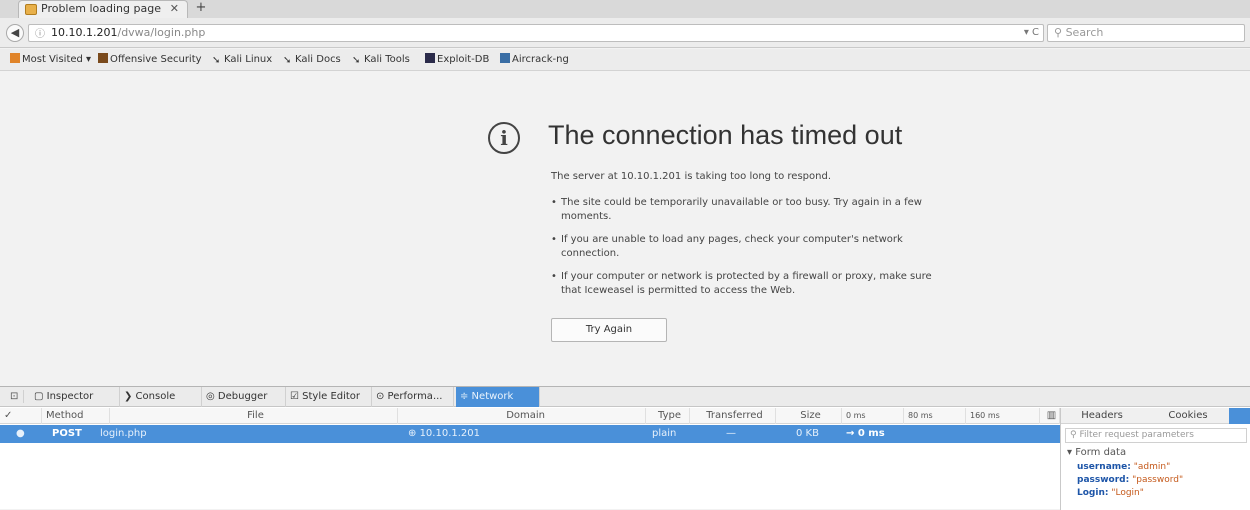 Image resolution: width=1250 pixels, height=510 pixels. Describe the element at coordinates (15, 33) in the screenshot. I see `back-button: ◀` at that location.